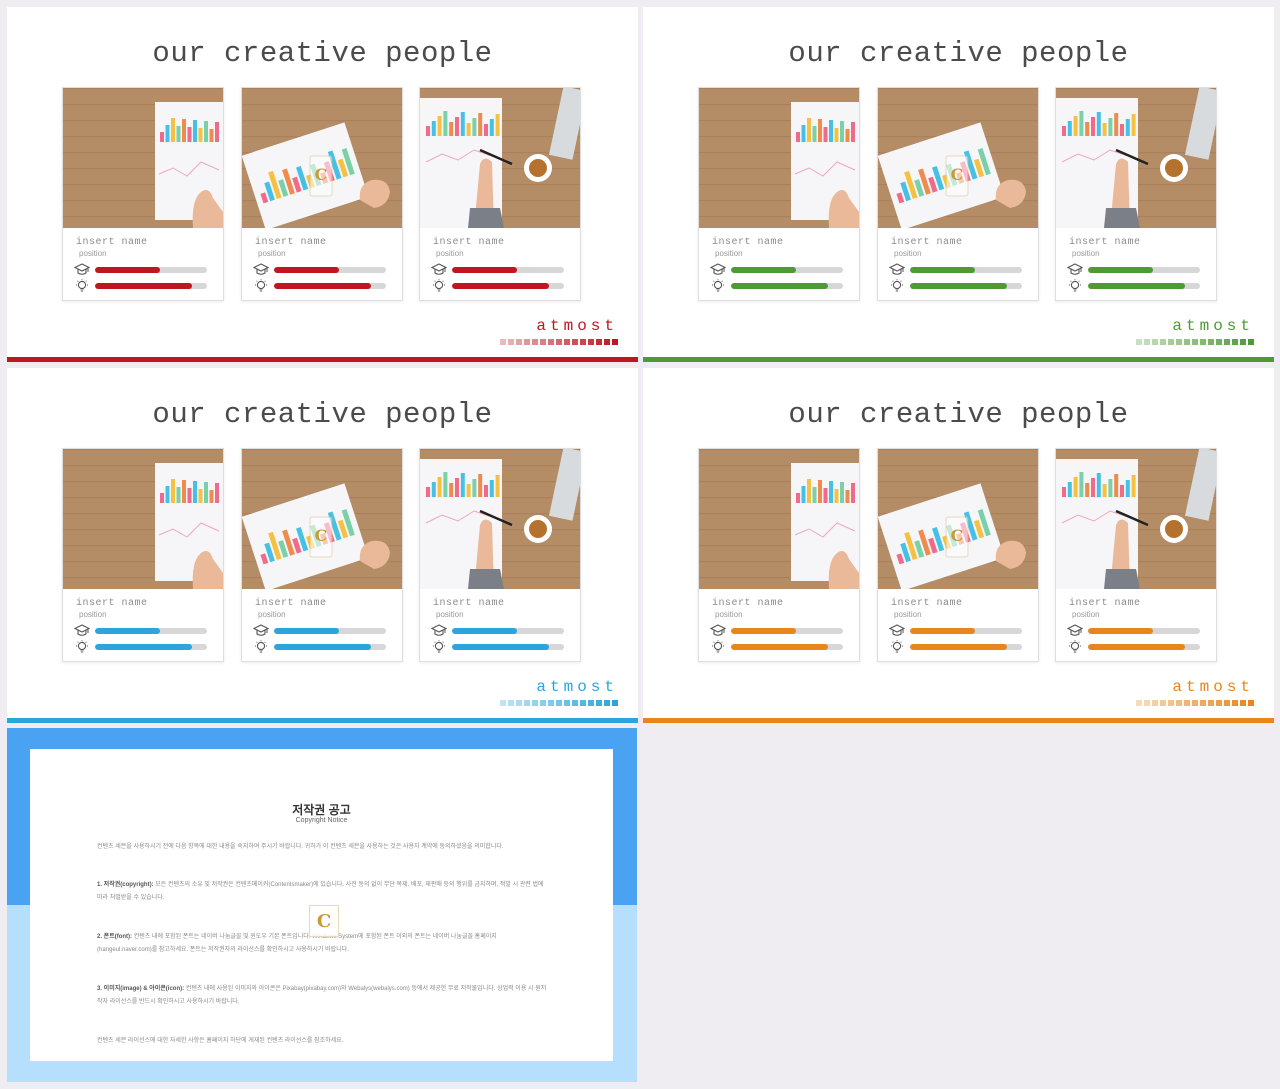  I want to click on accent-bar, so click(958, 720).